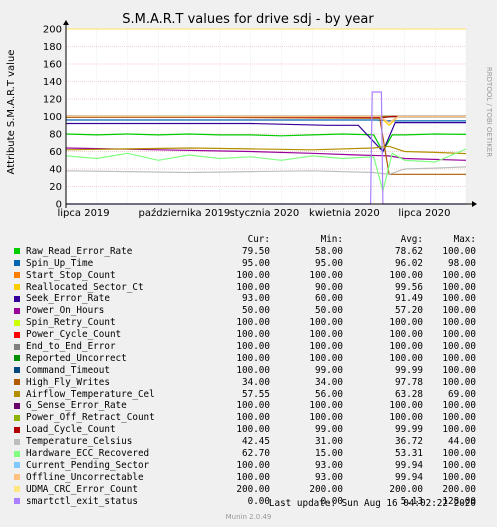  What do you see at coordinates (329, 382) in the screenshot?
I see `legend-min: 34.00` at bounding box center [329, 382].